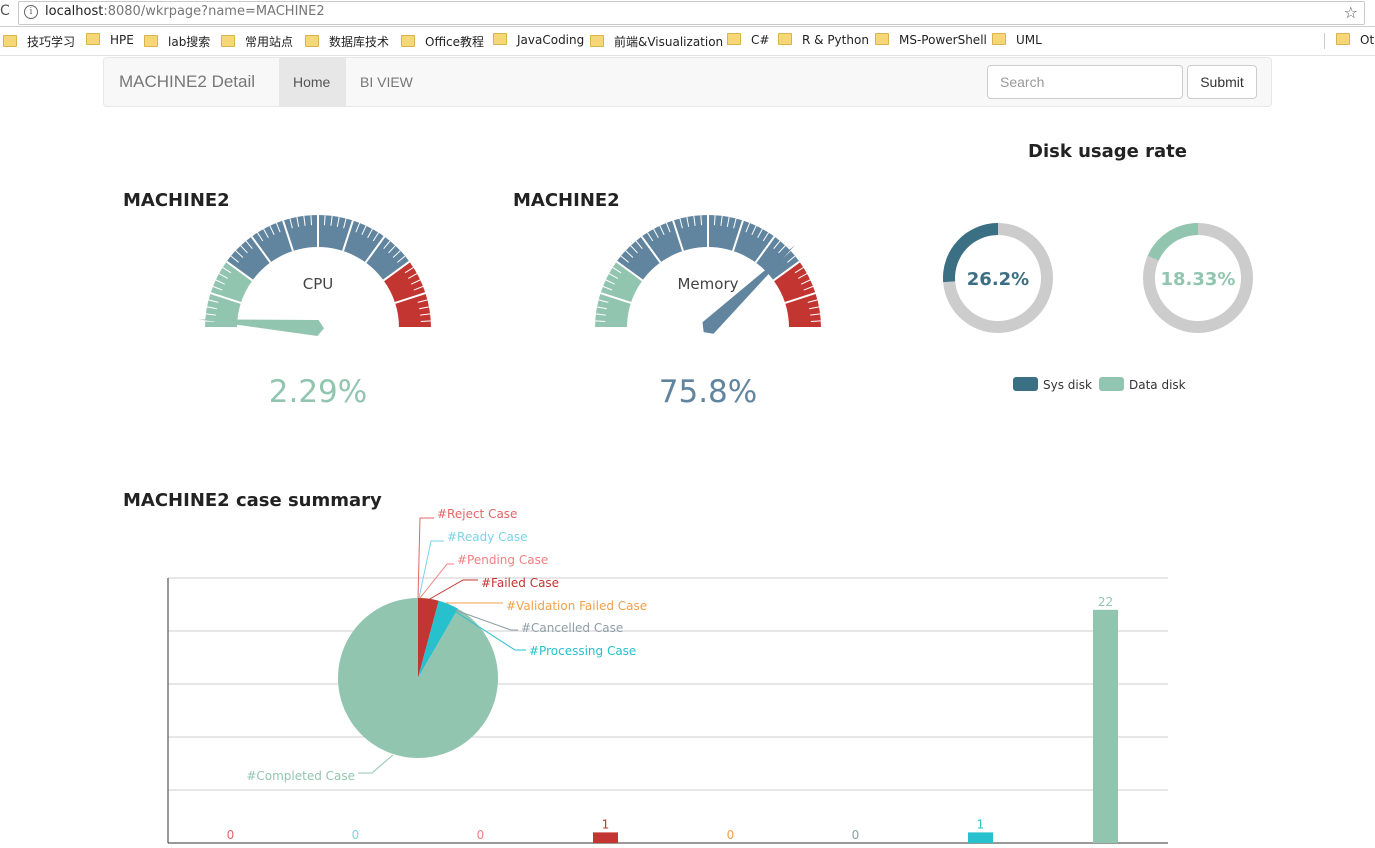 The height and width of the screenshot is (848, 1375). Describe the element at coordinates (1105, 602) in the screenshot. I see `bar-value-label: 22` at that location.